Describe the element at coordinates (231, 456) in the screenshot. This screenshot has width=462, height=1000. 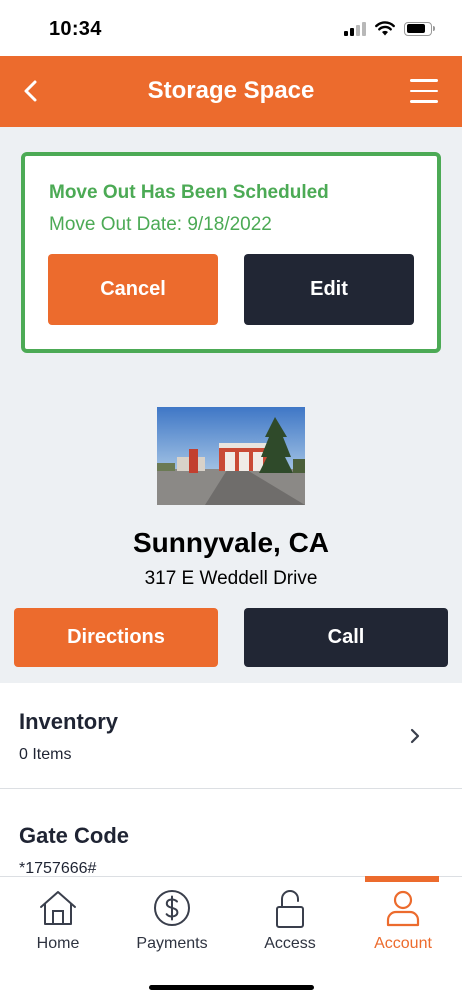
I see `facility-photo` at that location.